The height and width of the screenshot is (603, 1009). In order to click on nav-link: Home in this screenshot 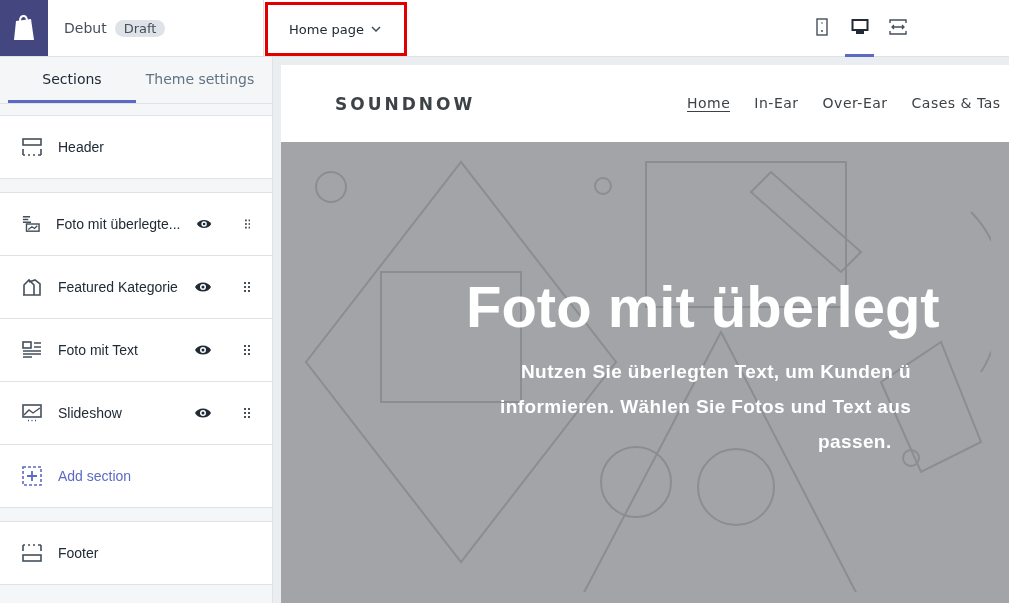, I will do `click(709, 103)`.